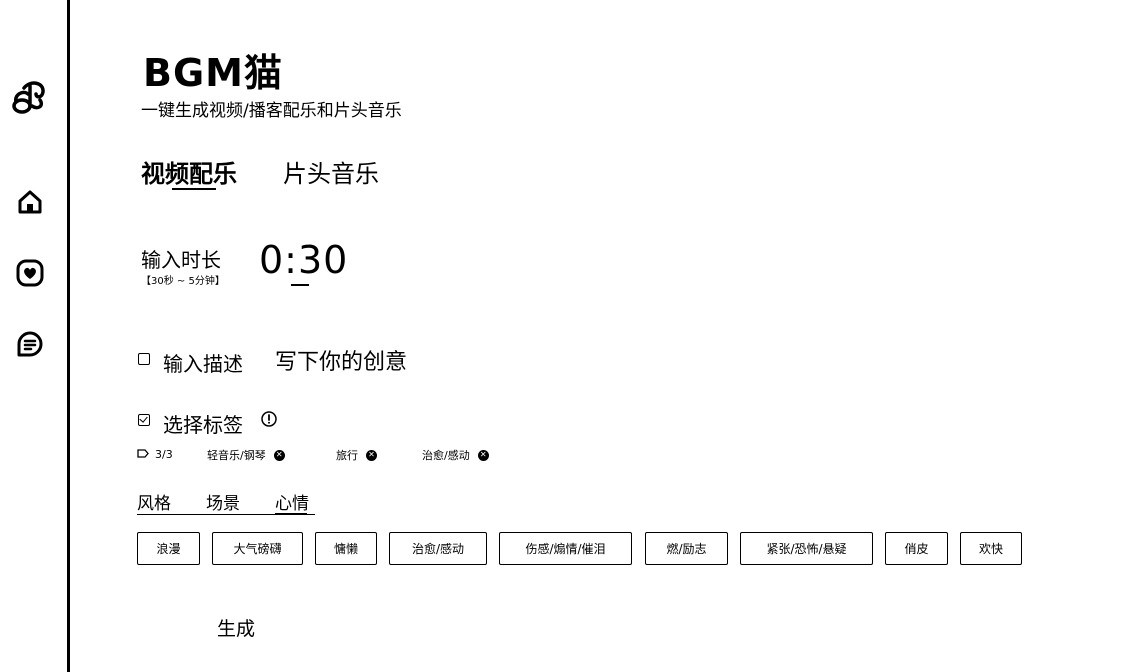  I want to click on home-icon, so click(30, 202).